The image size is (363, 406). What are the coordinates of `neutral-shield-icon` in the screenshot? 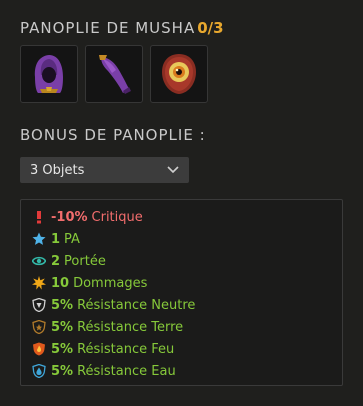 It's located at (39, 305).